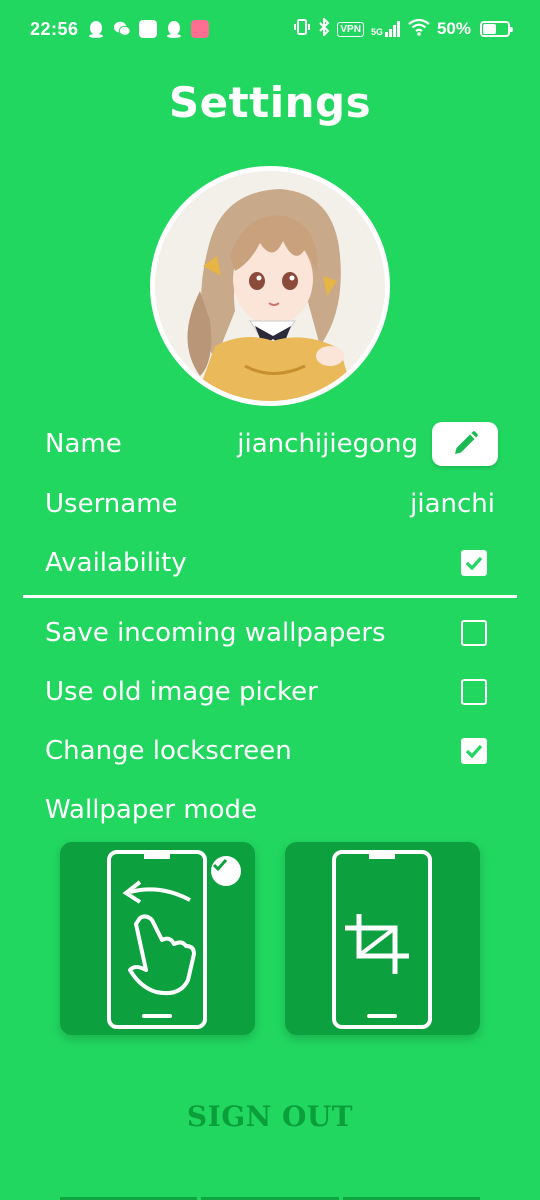 This screenshot has width=540, height=1200. I want to click on avatar-illustration, so click(270, 286).